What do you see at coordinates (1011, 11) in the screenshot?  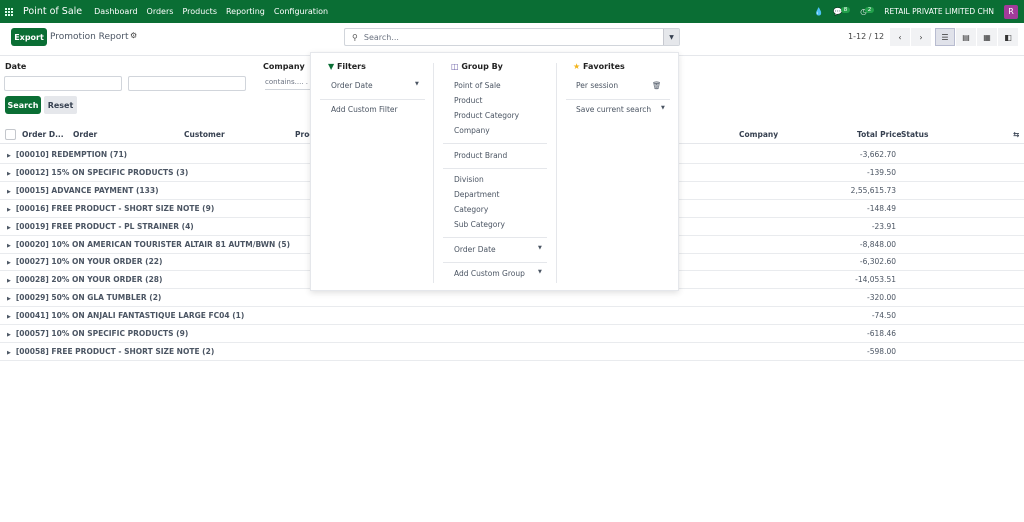 I see `avatar: R` at bounding box center [1011, 11].